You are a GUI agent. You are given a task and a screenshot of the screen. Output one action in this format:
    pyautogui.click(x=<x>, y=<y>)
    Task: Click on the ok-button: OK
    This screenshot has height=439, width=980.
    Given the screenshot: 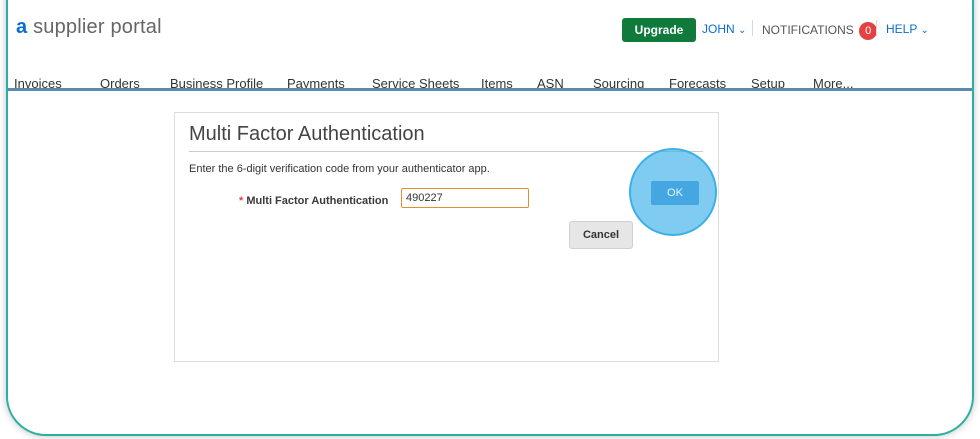 What is the action you would take?
    pyautogui.click(x=675, y=193)
    